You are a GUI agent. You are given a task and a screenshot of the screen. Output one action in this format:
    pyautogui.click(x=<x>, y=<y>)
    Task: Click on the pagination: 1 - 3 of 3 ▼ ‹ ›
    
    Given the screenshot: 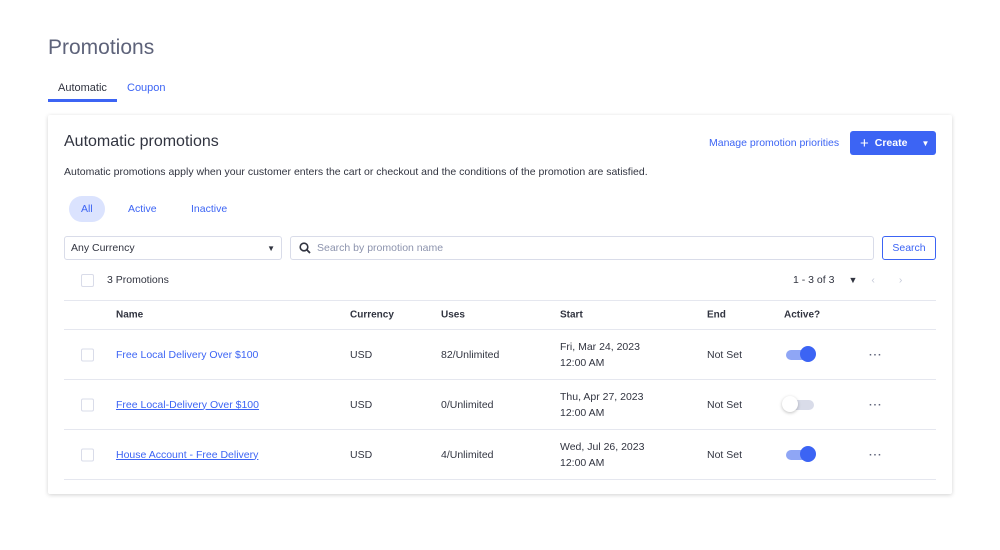 What is the action you would take?
    pyautogui.click(x=847, y=280)
    